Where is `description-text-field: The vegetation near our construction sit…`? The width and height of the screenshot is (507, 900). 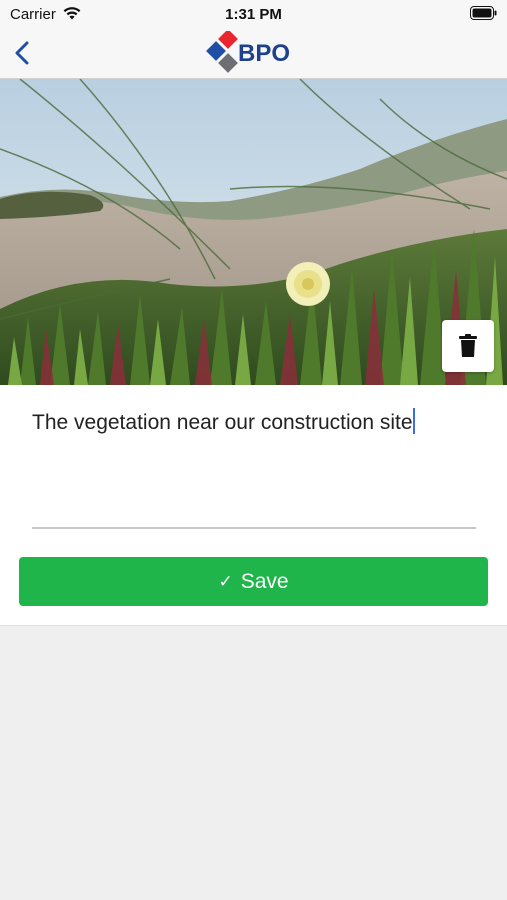 description-text-field: The vegetation near our construction sit… is located at coordinates (254, 467).